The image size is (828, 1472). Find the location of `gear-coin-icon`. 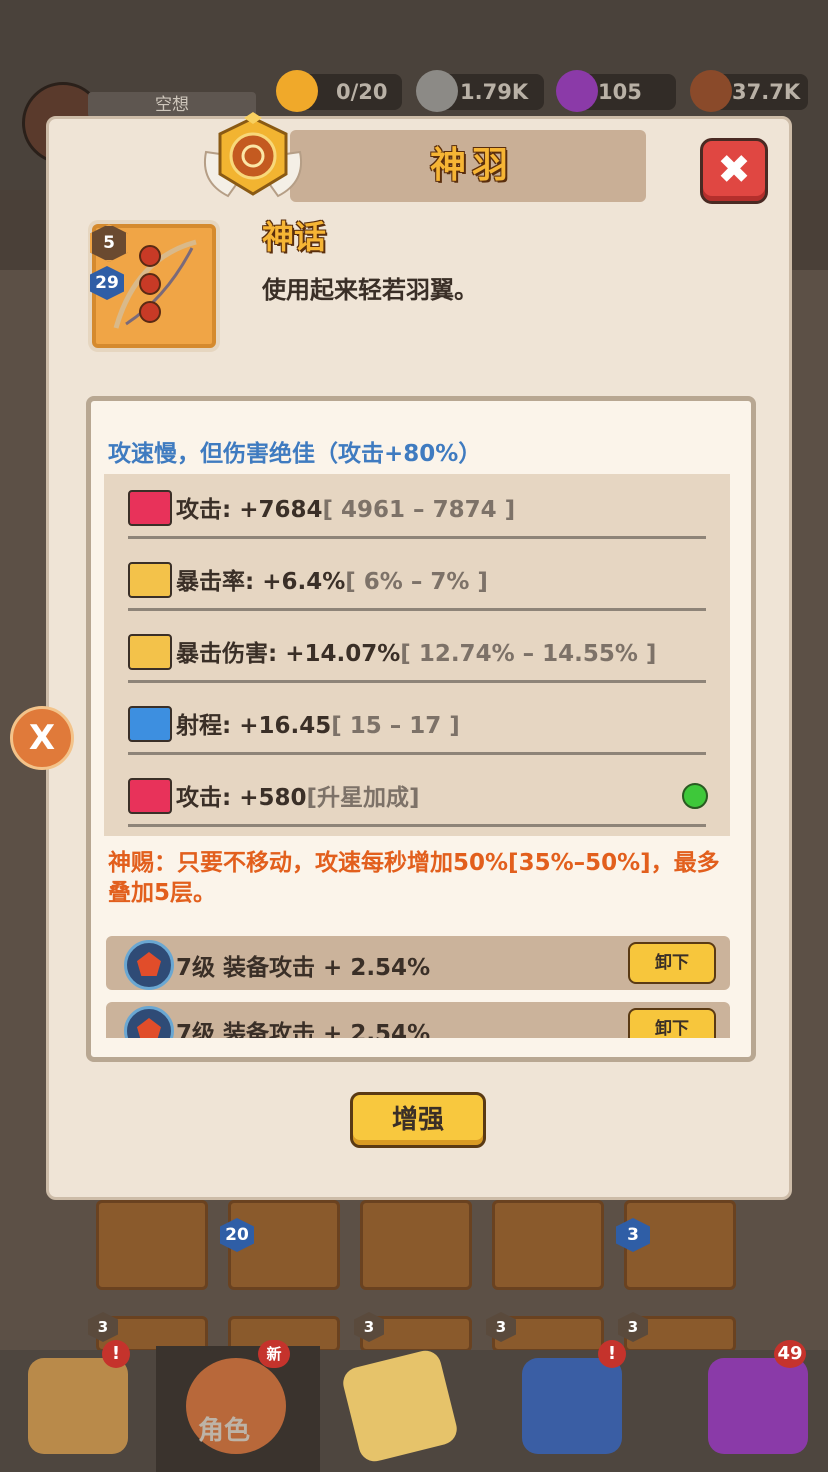

gear-coin-icon is located at coordinates (437, 91).